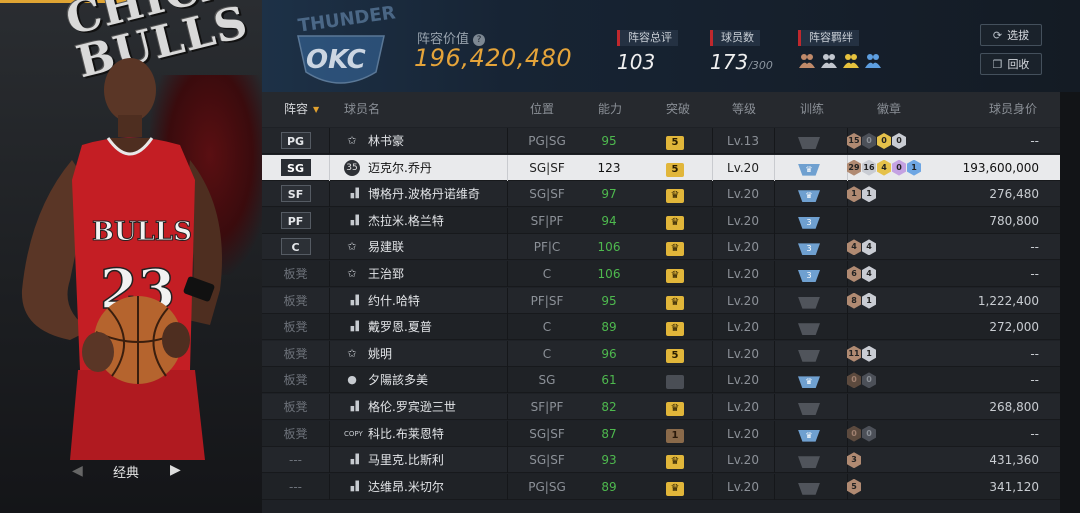 The width and height of the screenshot is (1080, 513). Describe the element at coordinates (1013, 109) in the screenshot. I see `col-price: 球员身价` at that location.